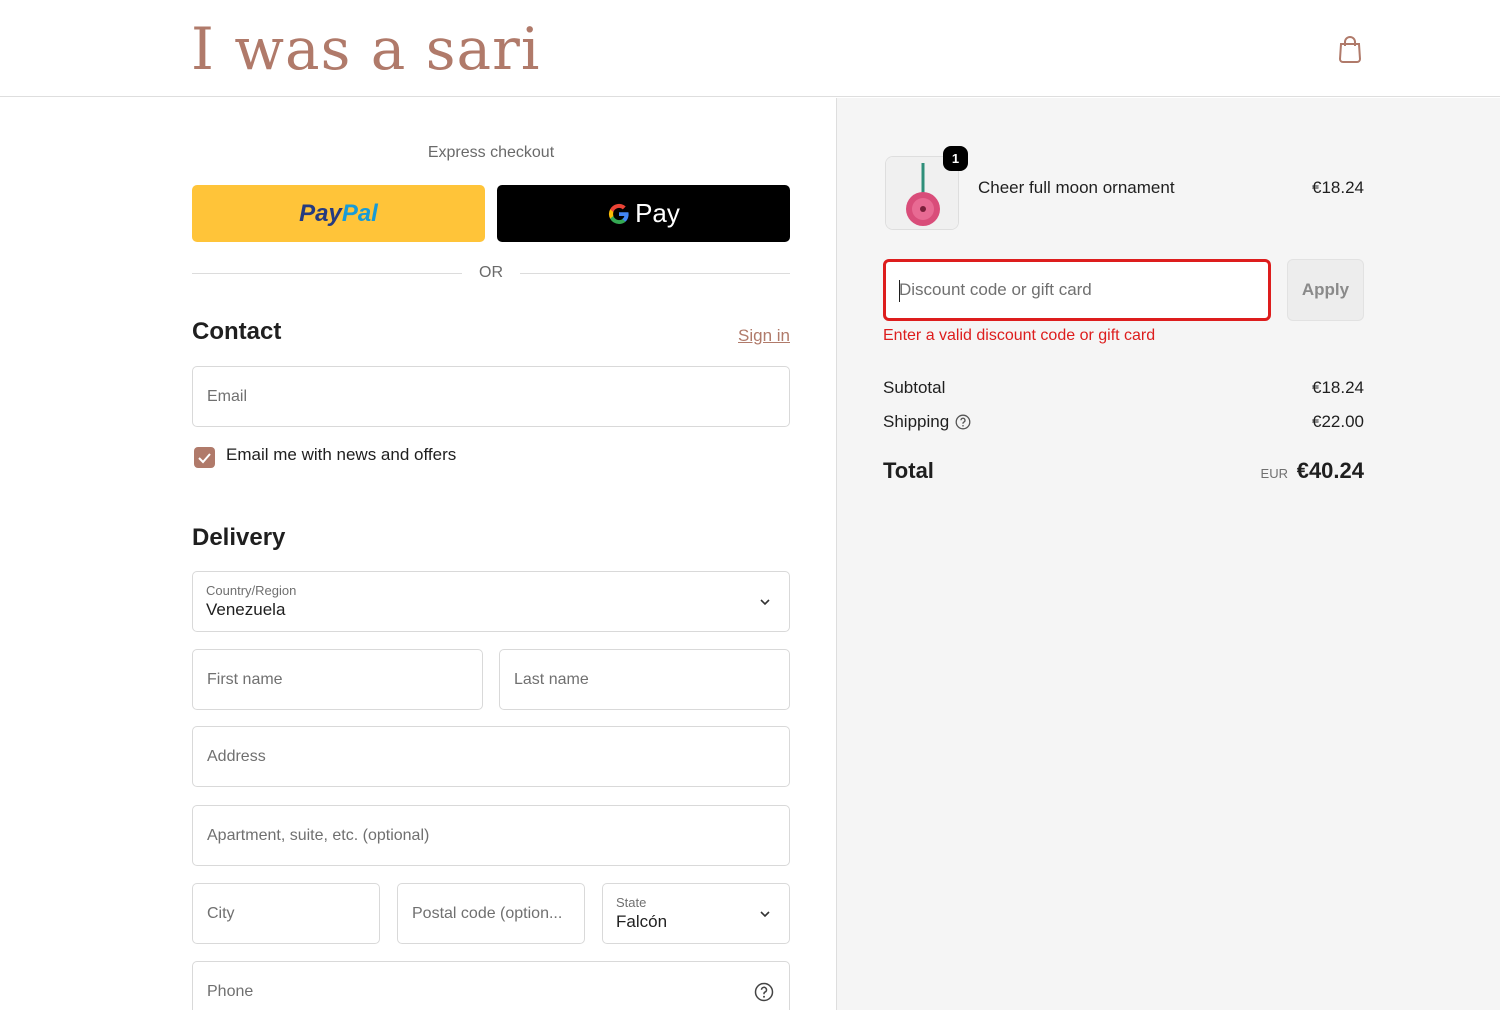  What do you see at coordinates (696, 913) in the screenshot?
I see `state-select: State Falcón` at bounding box center [696, 913].